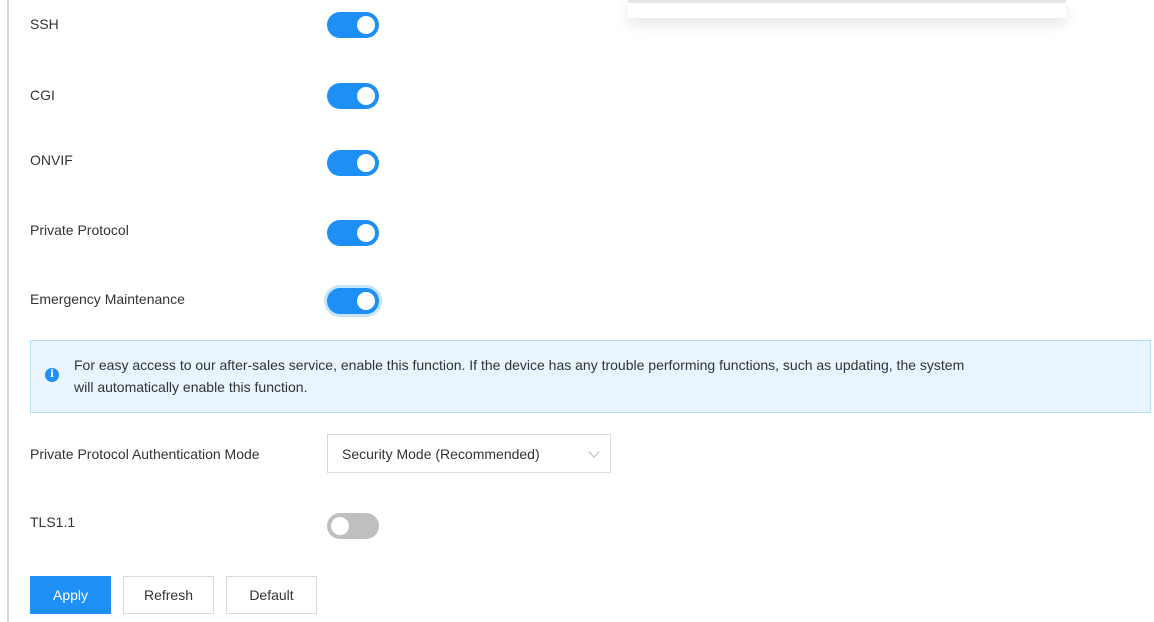  I want to click on private-protocol-row: Private Protocol, so click(79, 230).